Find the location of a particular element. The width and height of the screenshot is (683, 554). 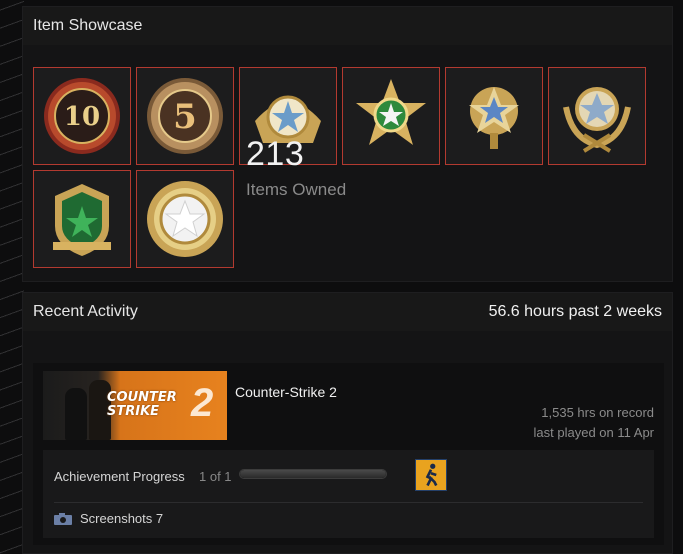

achievement-progress-fill is located at coordinates (313, 474).